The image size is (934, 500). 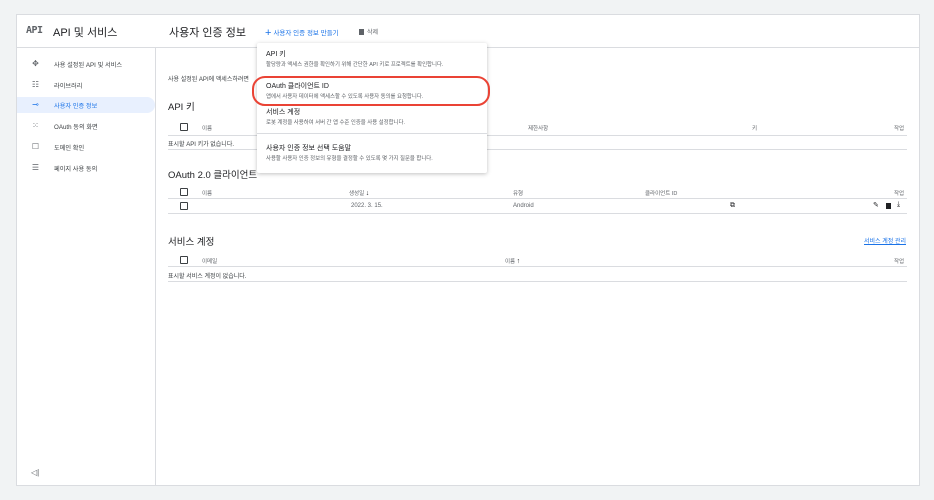 I want to click on menu-item-title: 서비스 계정, so click(x=283, y=112).